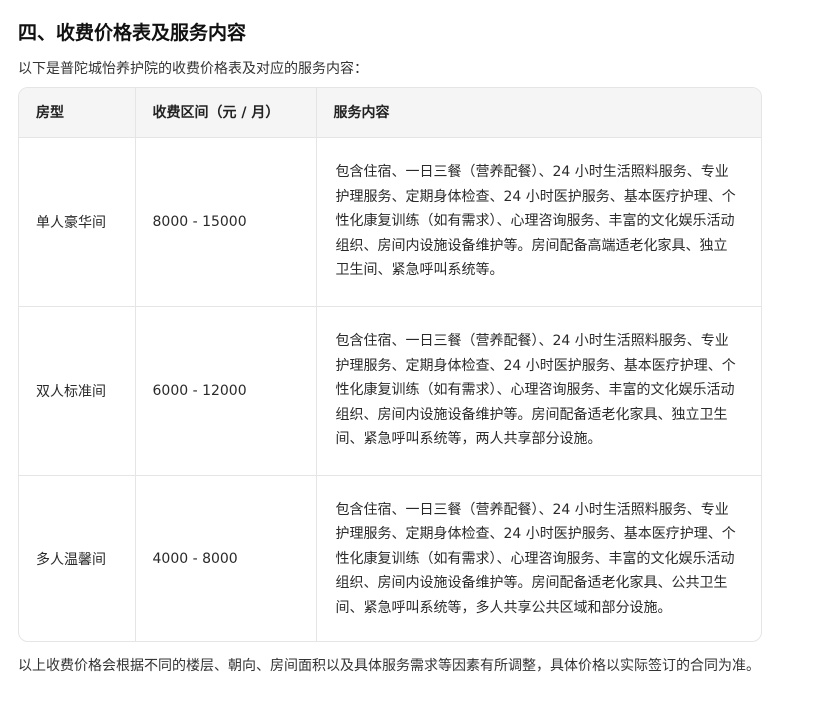  What do you see at coordinates (132, 33) in the screenshot?
I see `section-heading: 四、收费价格表及服务内容` at bounding box center [132, 33].